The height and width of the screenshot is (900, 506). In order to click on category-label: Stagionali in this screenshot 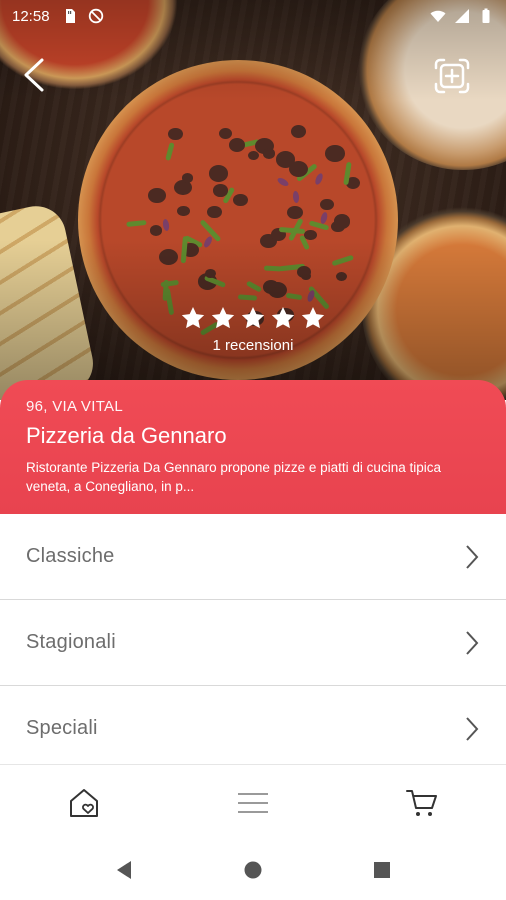, I will do `click(71, 642)`.